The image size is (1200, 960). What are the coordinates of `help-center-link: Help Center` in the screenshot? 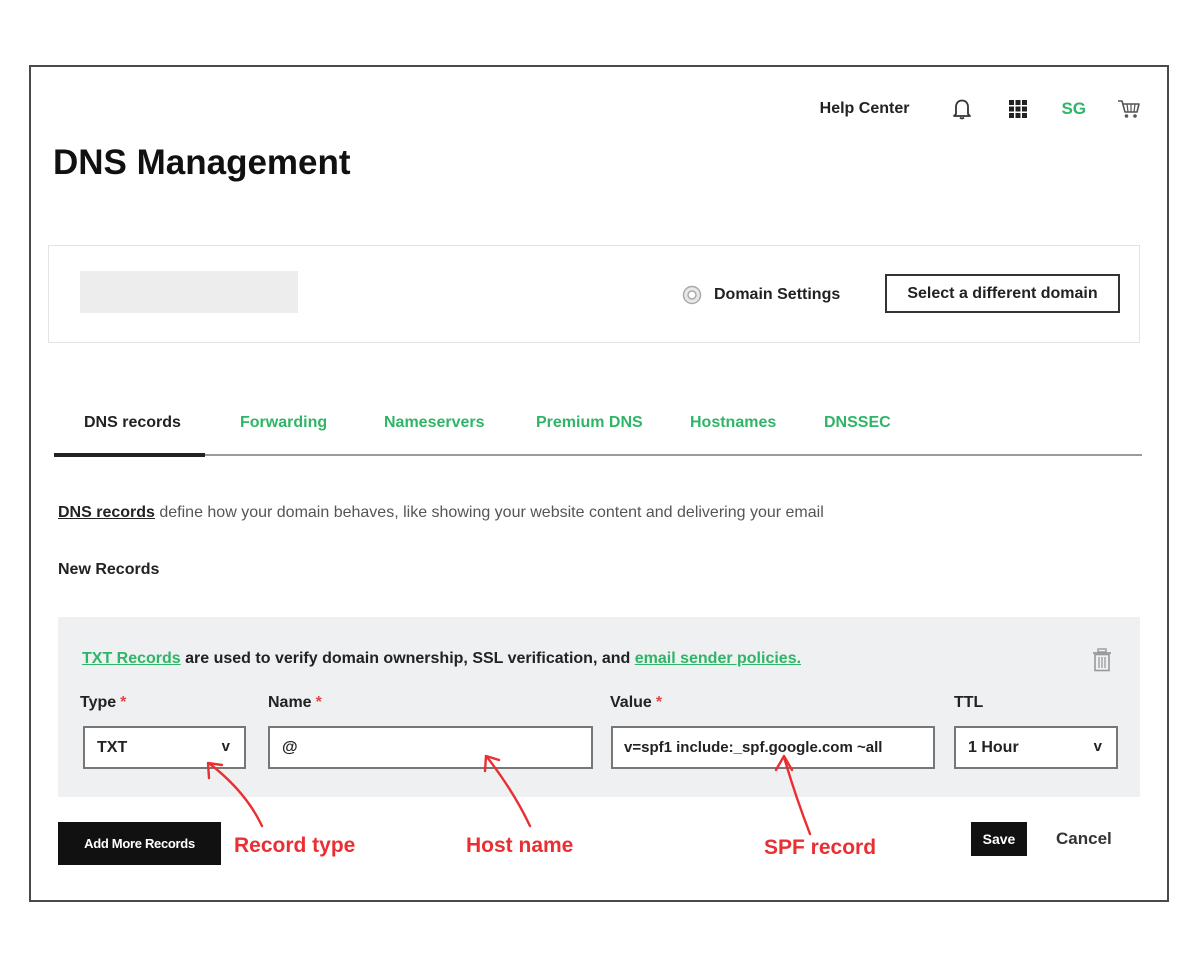 It's located at (865, 109).